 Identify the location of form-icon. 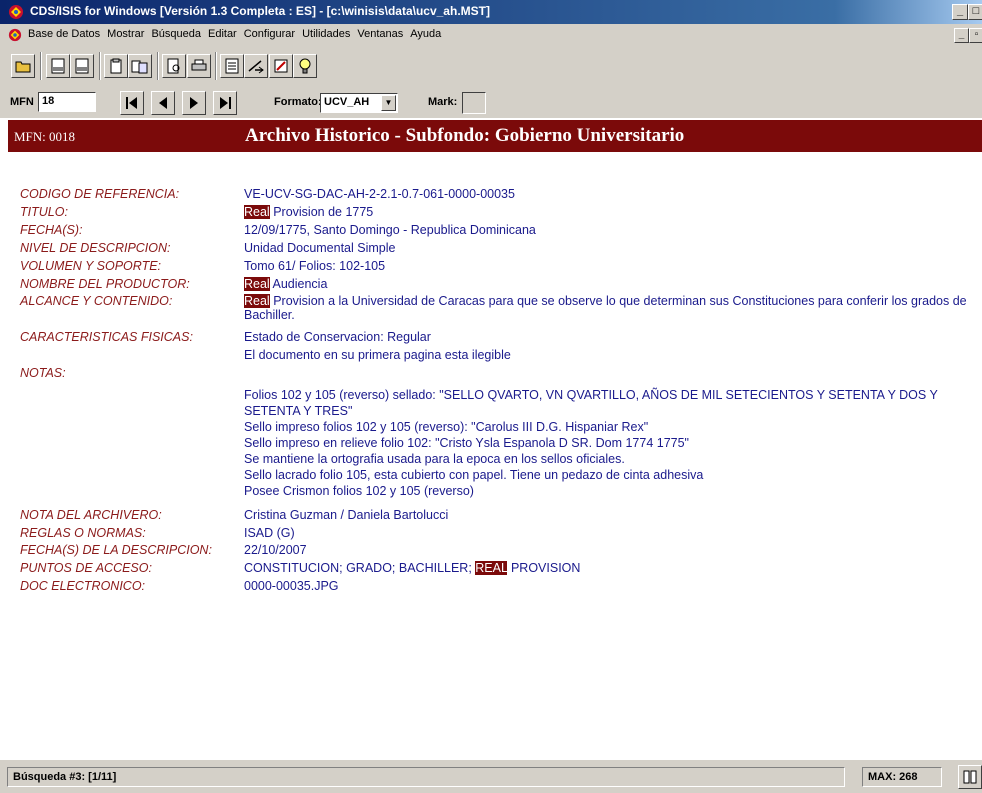
(232, 66).